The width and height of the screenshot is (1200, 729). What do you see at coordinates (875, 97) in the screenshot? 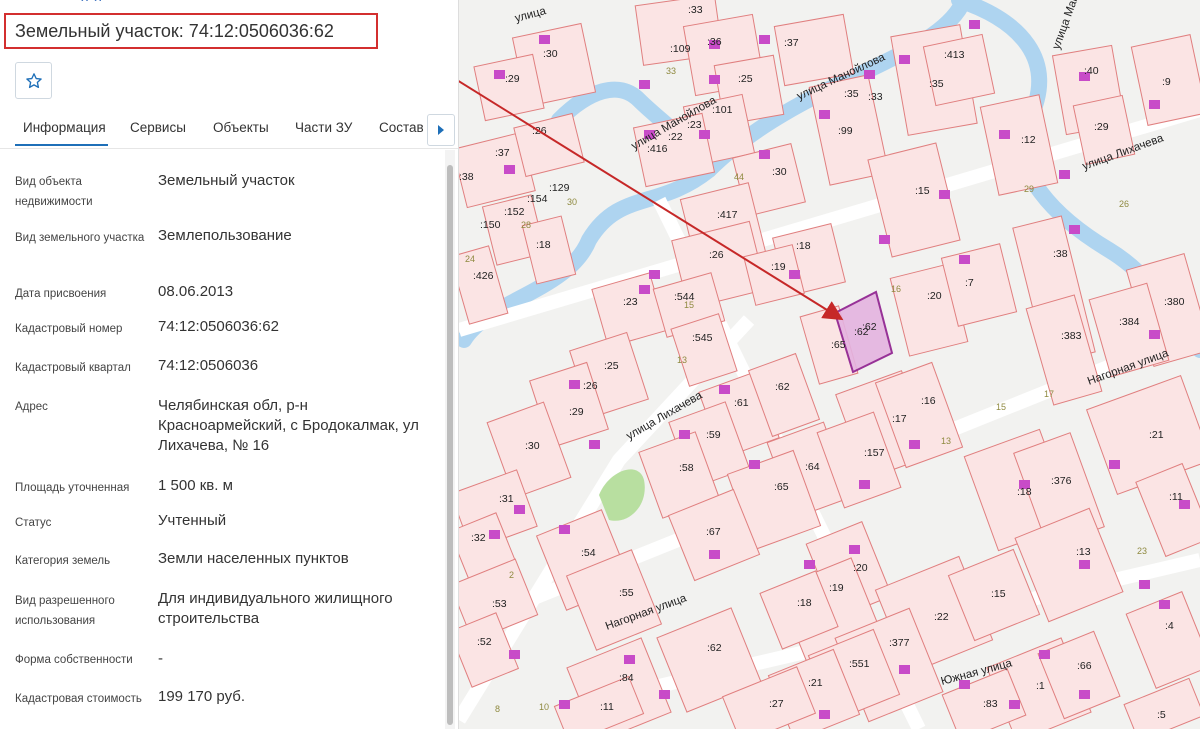
I see `parcel-number-label: :33` at bounding box center [875, 97].